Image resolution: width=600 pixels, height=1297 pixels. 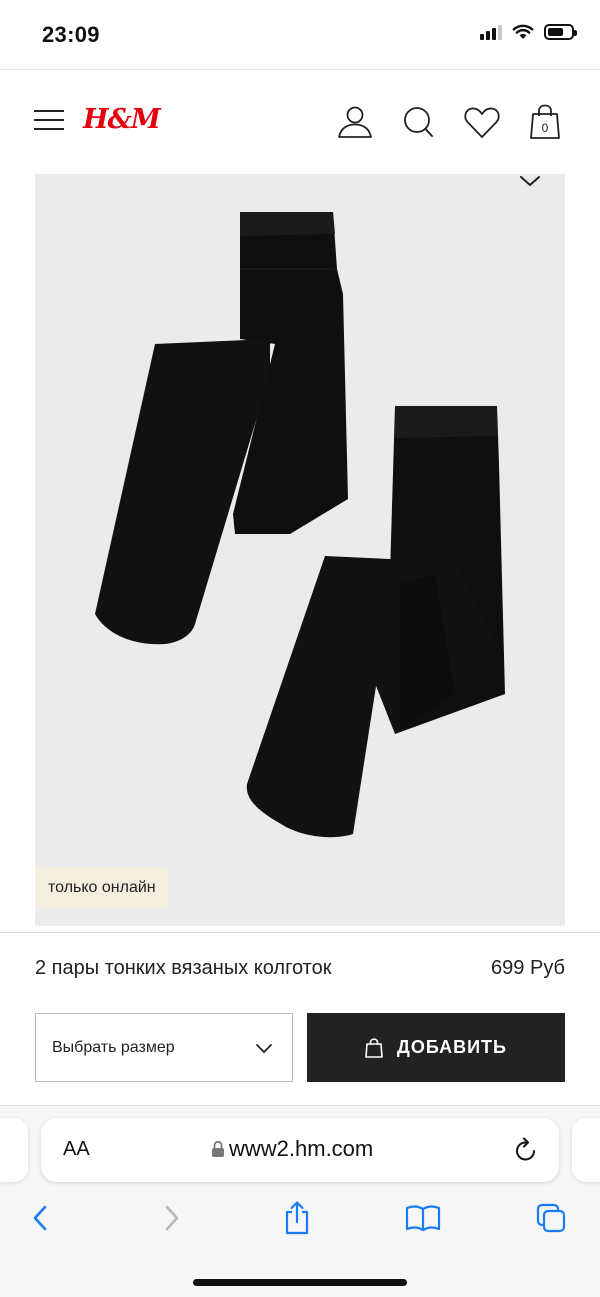 I want to click on home-indicator, so click(x=300, y=1282).